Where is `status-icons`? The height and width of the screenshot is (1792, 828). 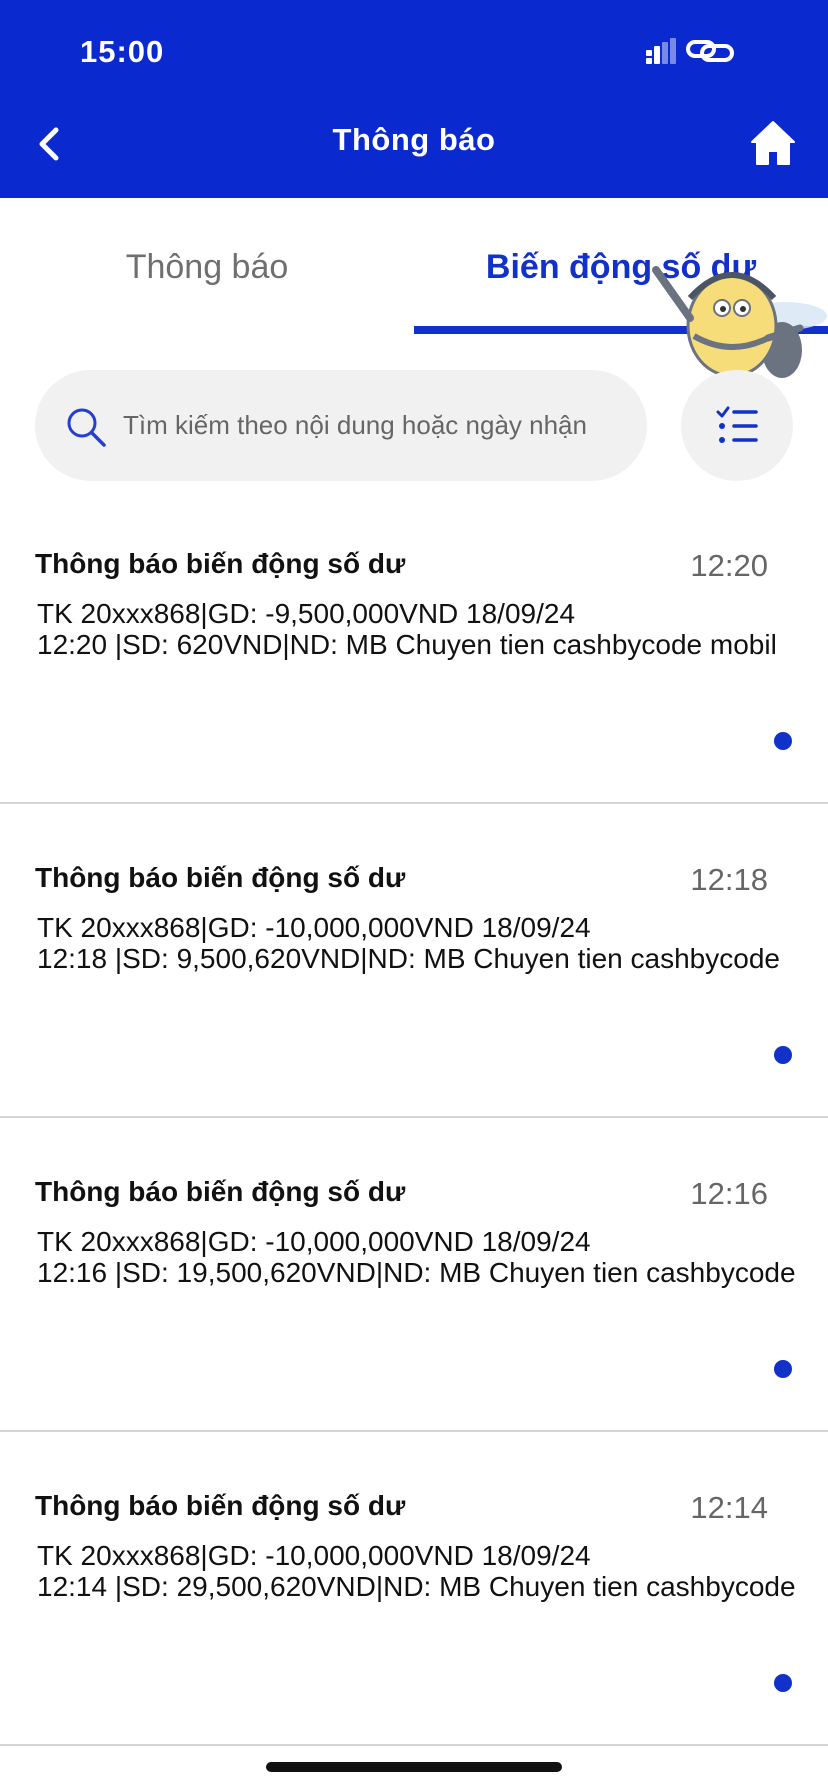 status-icons is located at coordinates (690, 51).